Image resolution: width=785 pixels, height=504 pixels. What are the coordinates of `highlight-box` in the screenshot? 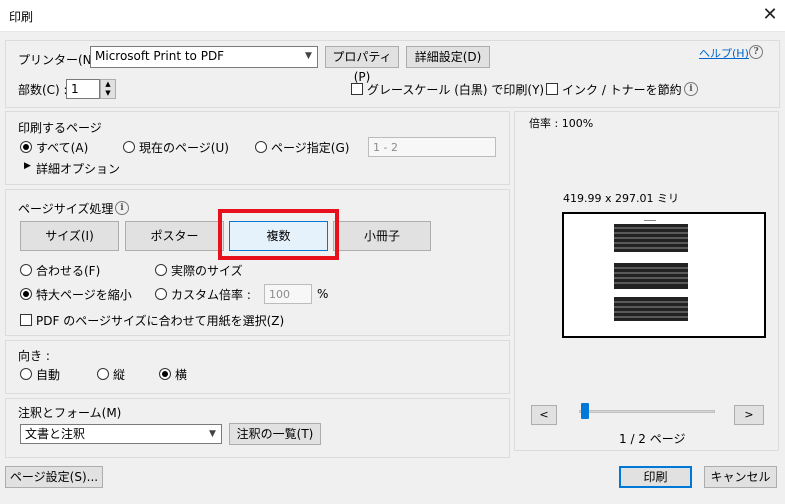 It's located at (278, 234).